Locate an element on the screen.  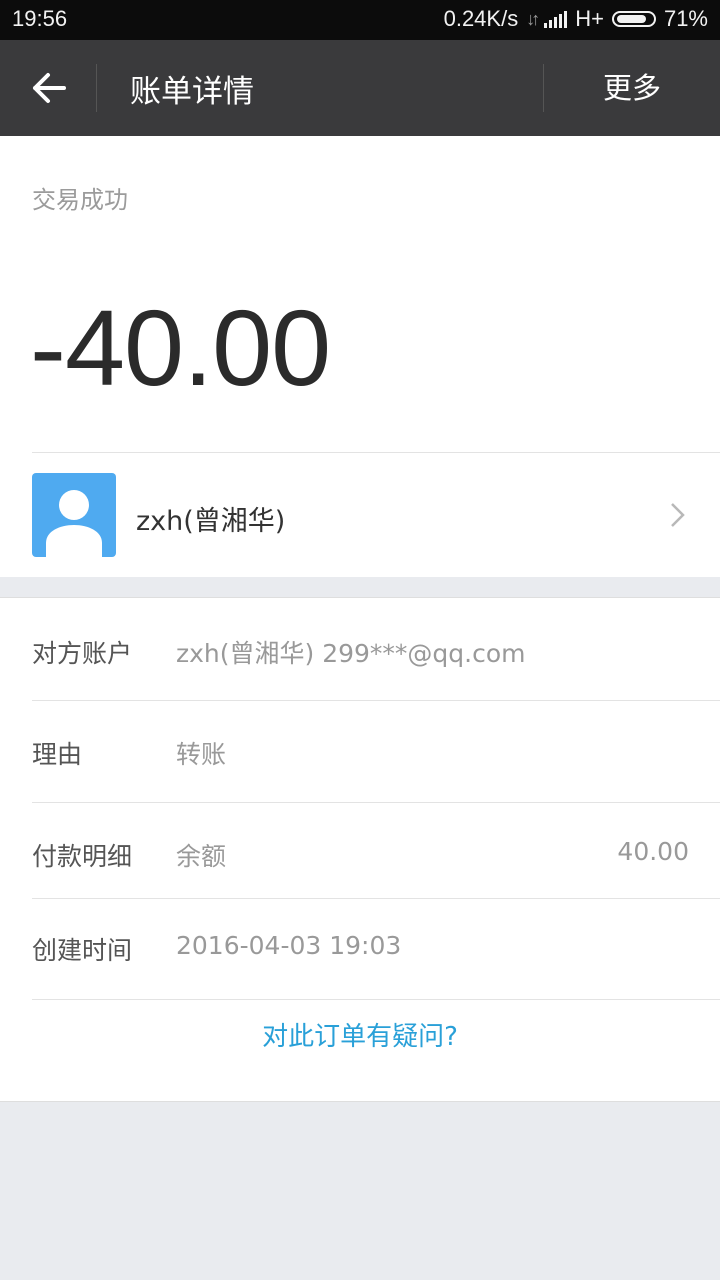
order-question-link: 对此订单有疑问? is located at coordinates (360, 1034).